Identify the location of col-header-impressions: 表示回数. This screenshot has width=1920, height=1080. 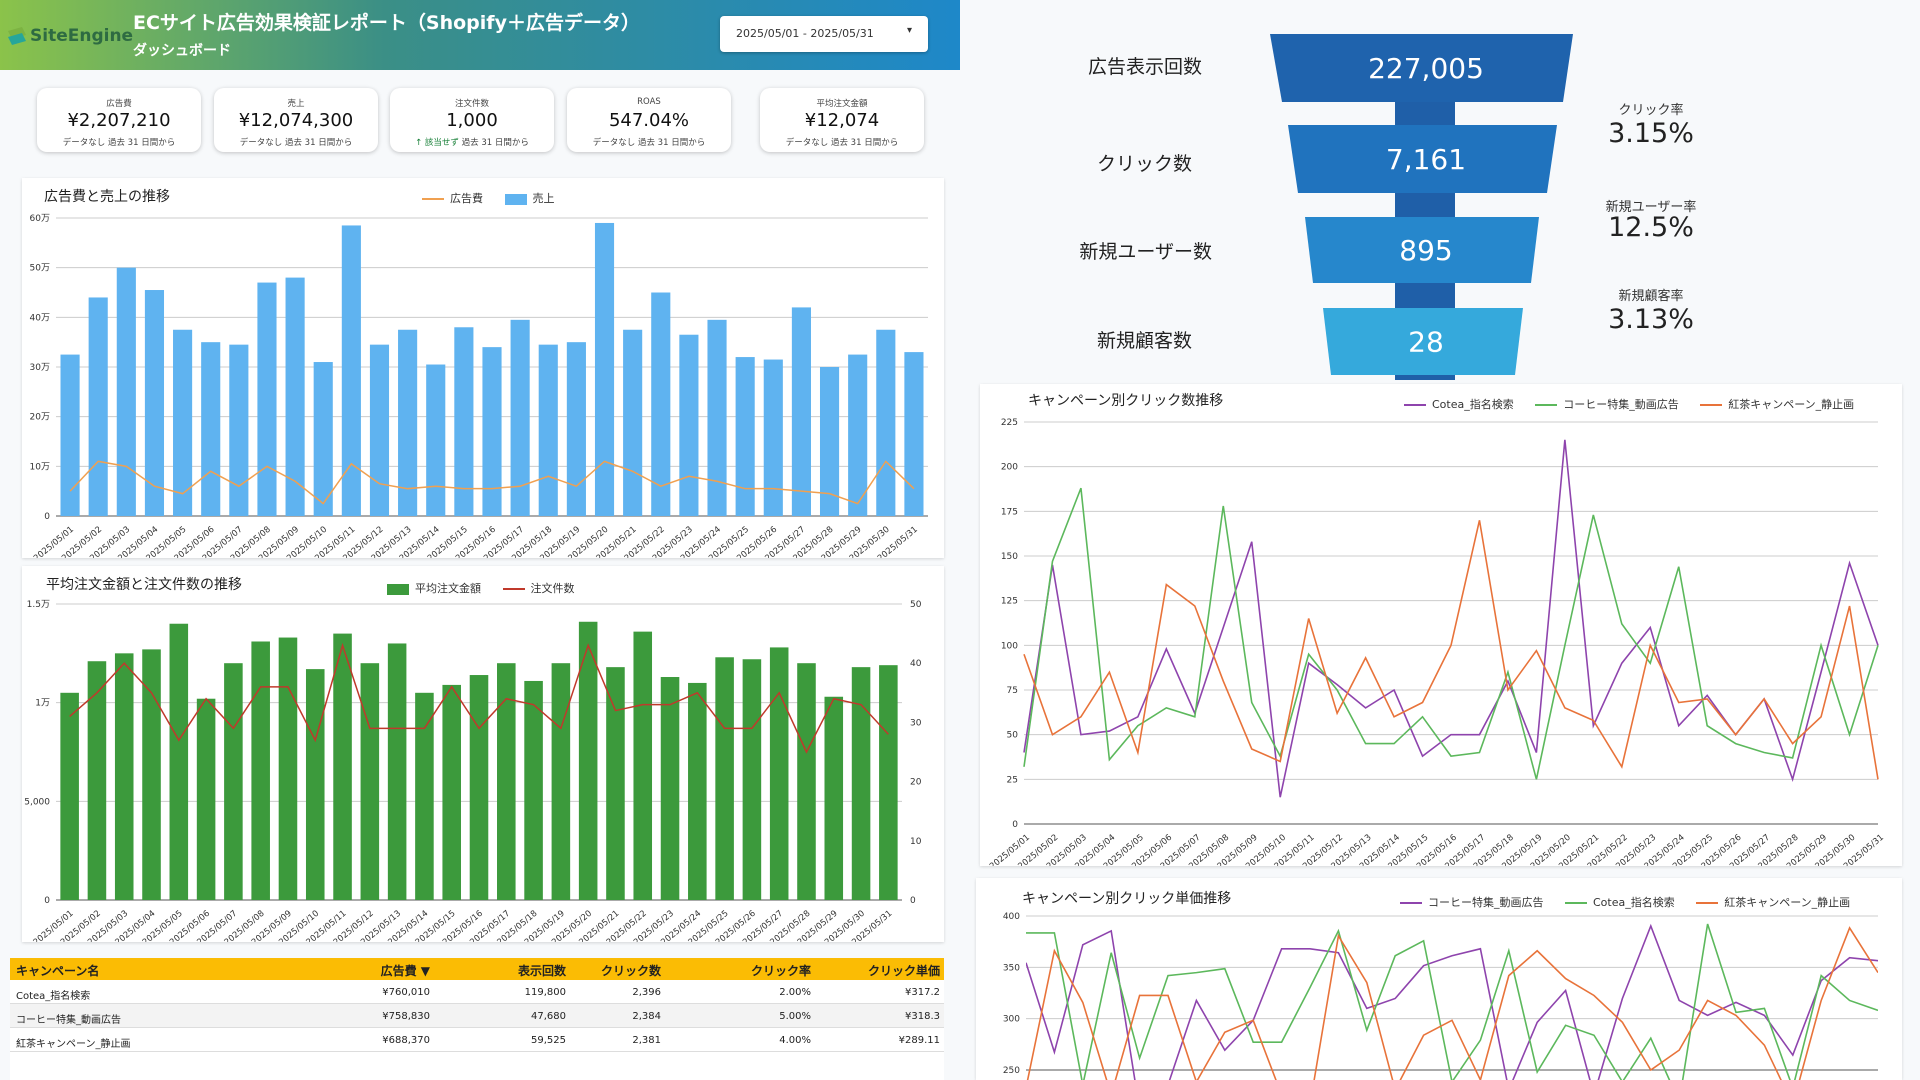
(542, 970).